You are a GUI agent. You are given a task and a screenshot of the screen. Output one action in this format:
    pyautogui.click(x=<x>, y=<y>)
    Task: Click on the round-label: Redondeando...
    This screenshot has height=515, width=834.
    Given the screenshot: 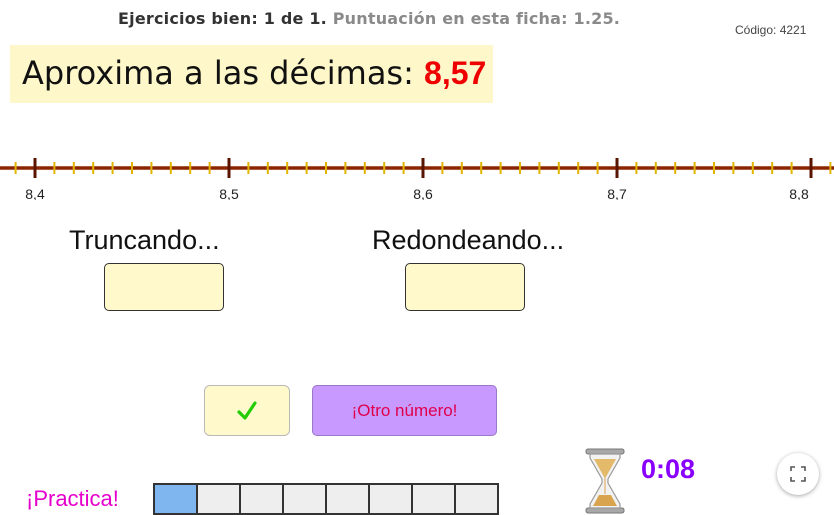 What is the action you would take?
    pyautogui.click(x=468, y=240)
    